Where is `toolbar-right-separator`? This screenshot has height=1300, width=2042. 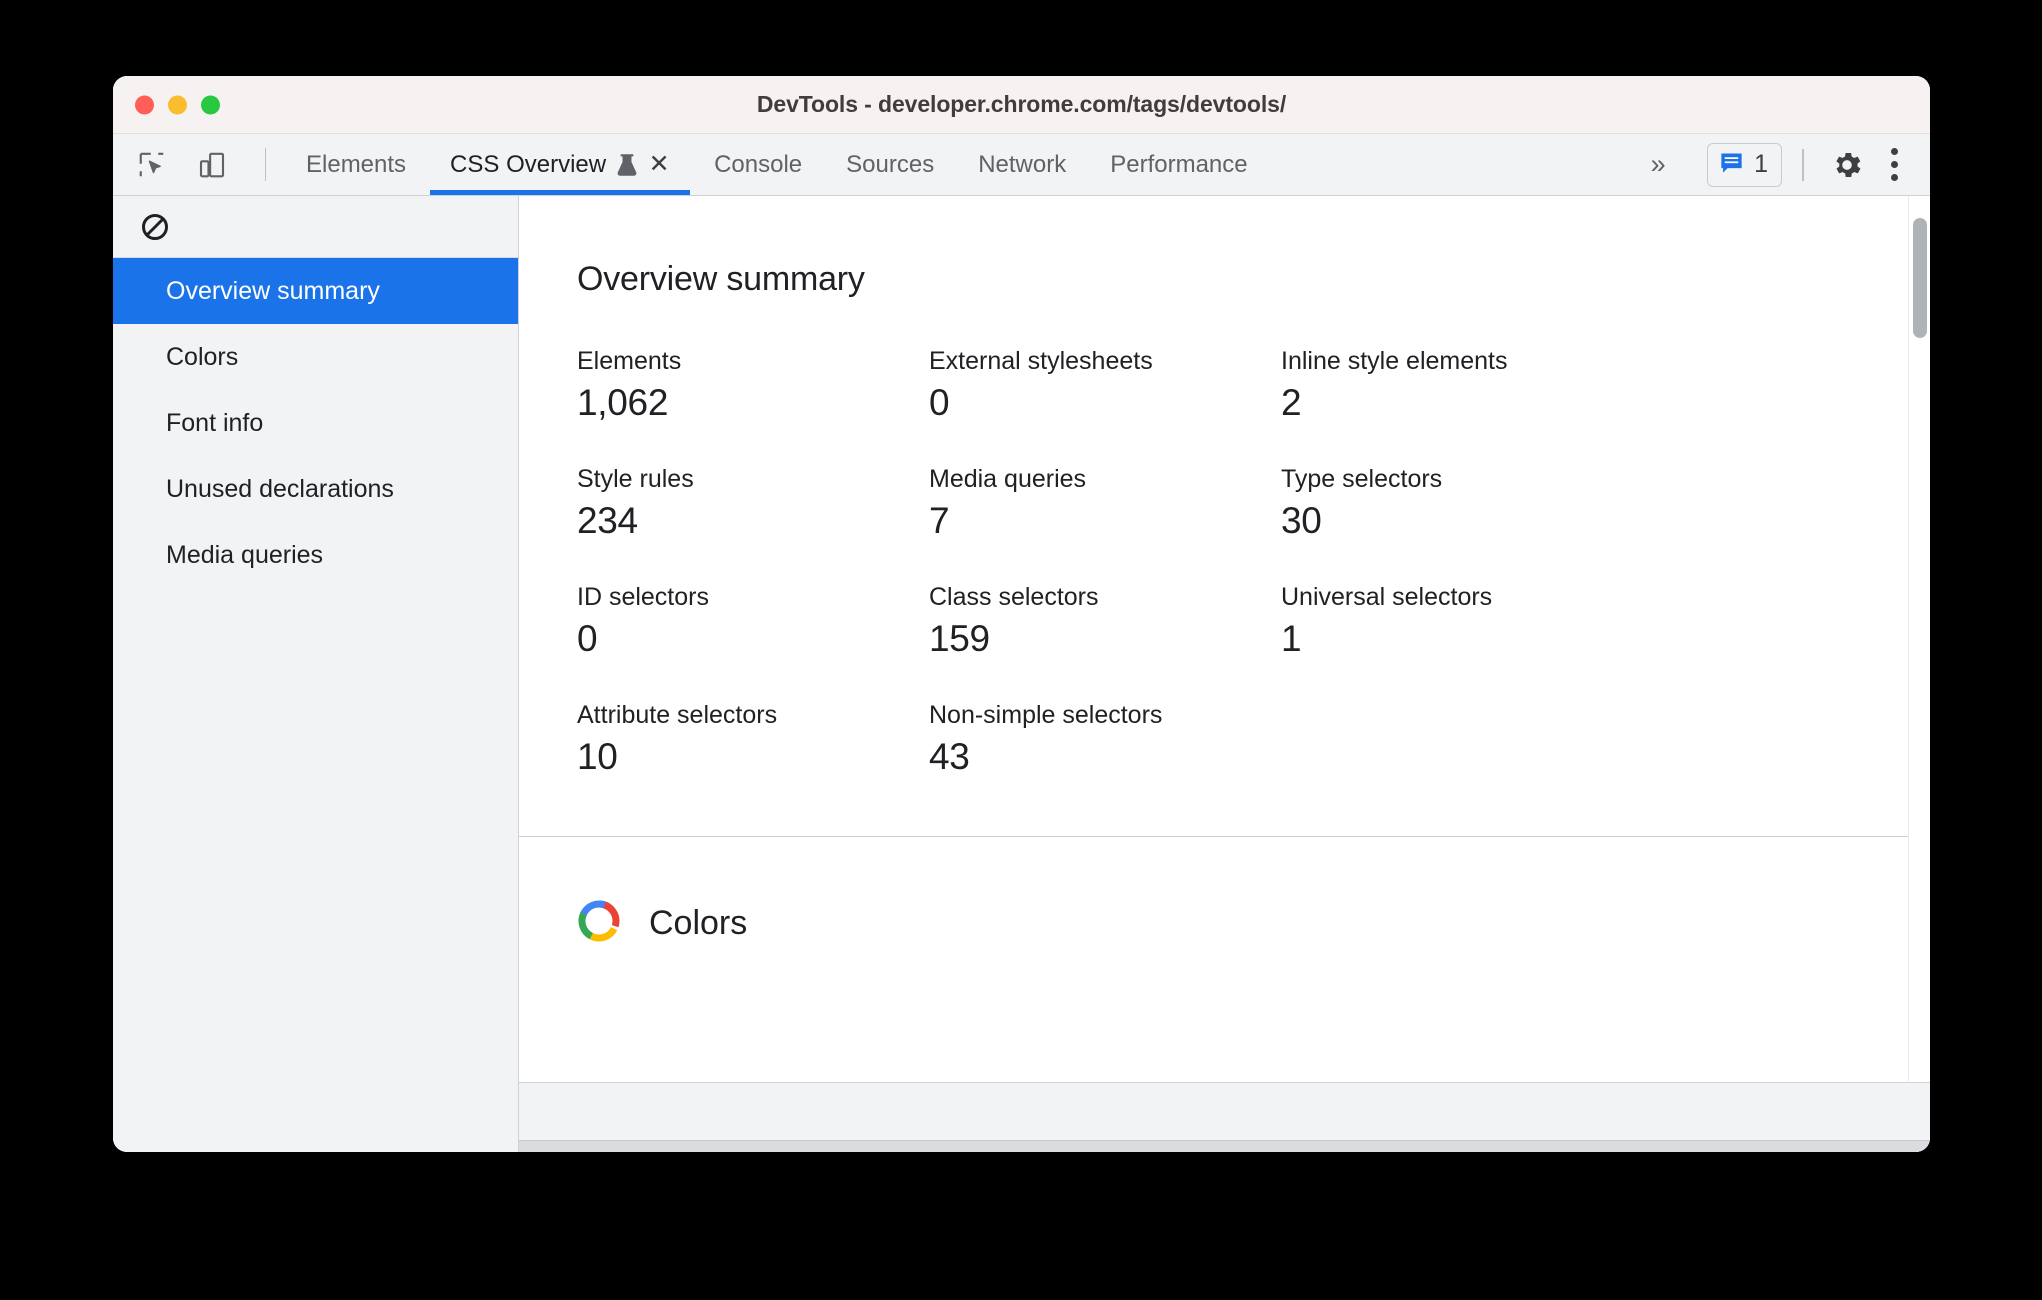 toolbar-right-separator is located at coordinates (1803, 164).